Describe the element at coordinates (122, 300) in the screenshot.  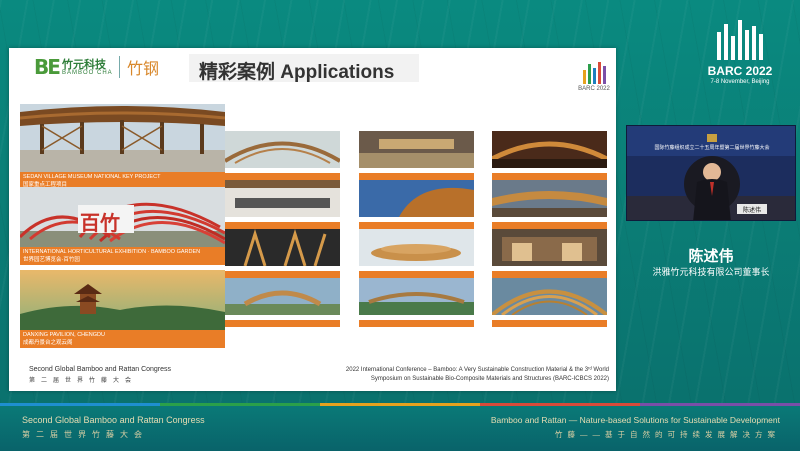
I see `danjing-pavilion-image` at that location.